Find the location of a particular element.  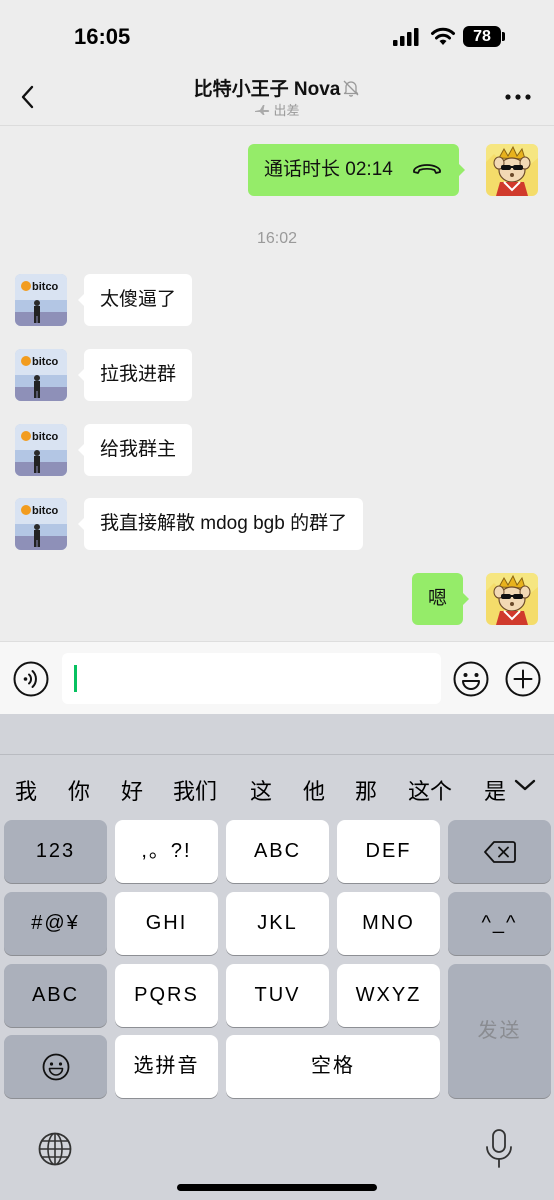

key-emoji is located at coordinates (55, 1066).